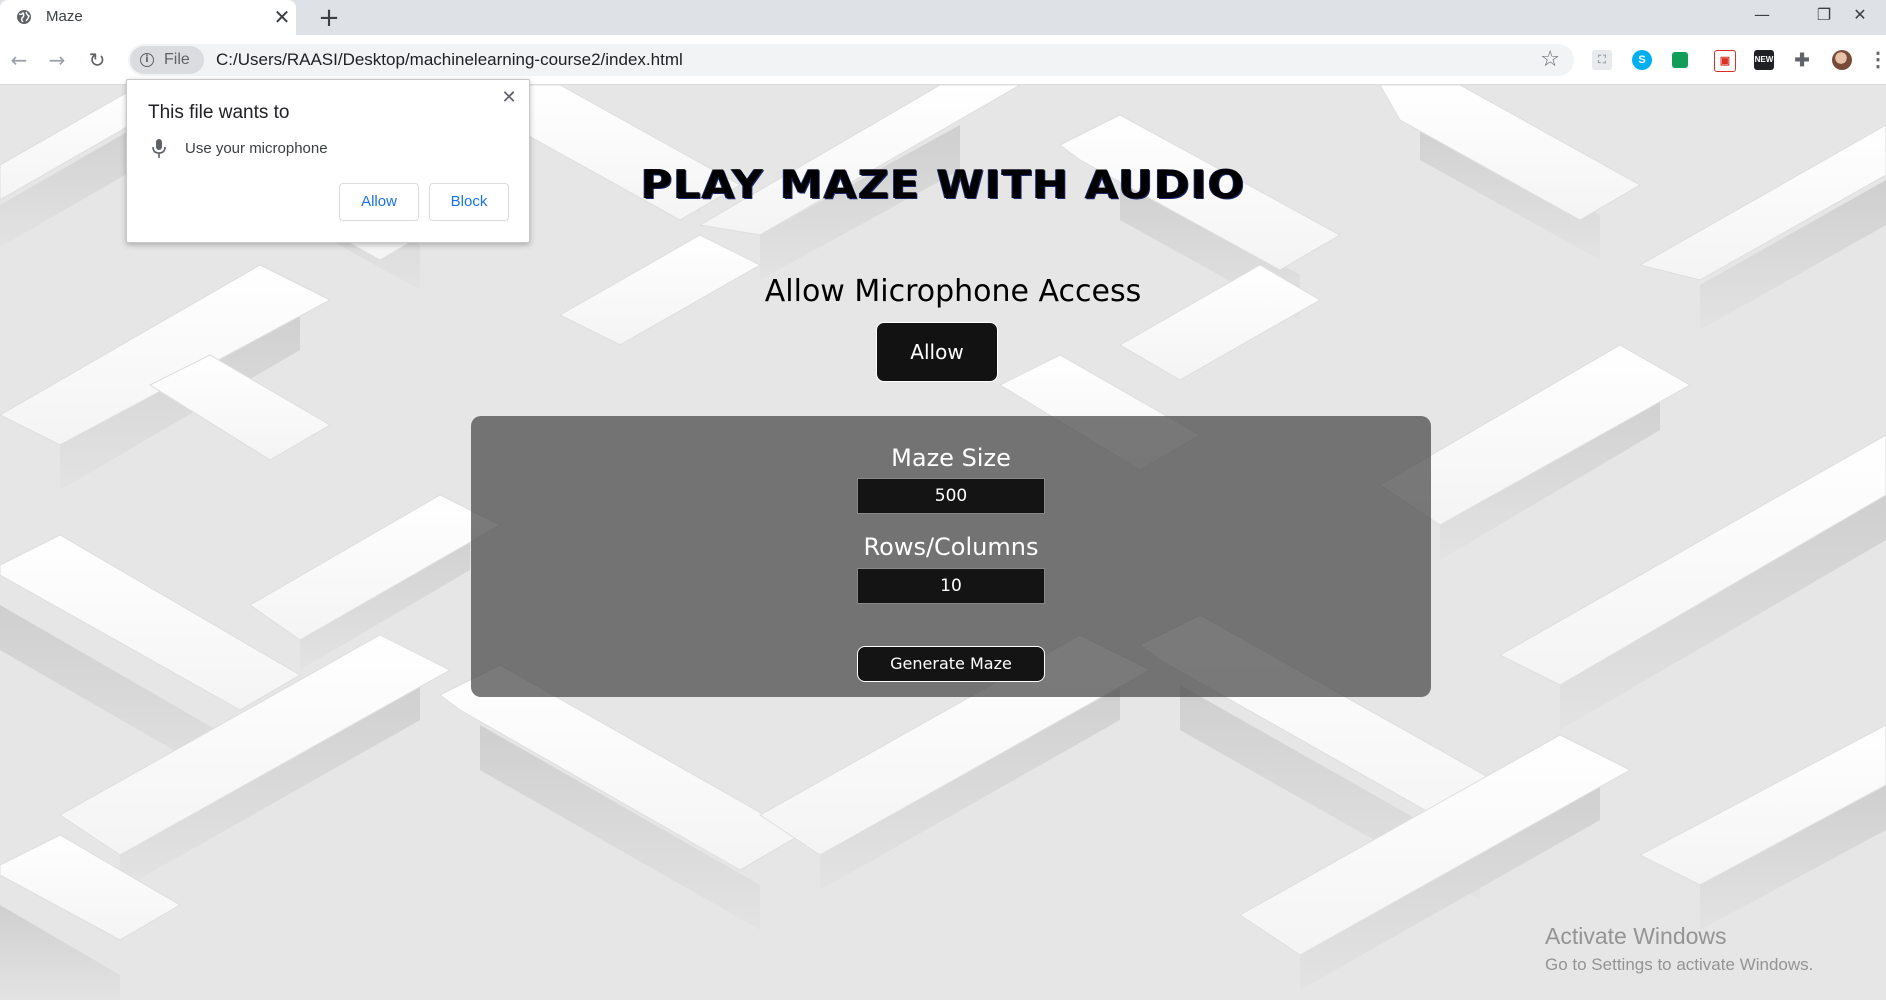 The image size is (1886, 1000). I want to click on clipboard-extension-icon: ▣, so click(1725, 61).